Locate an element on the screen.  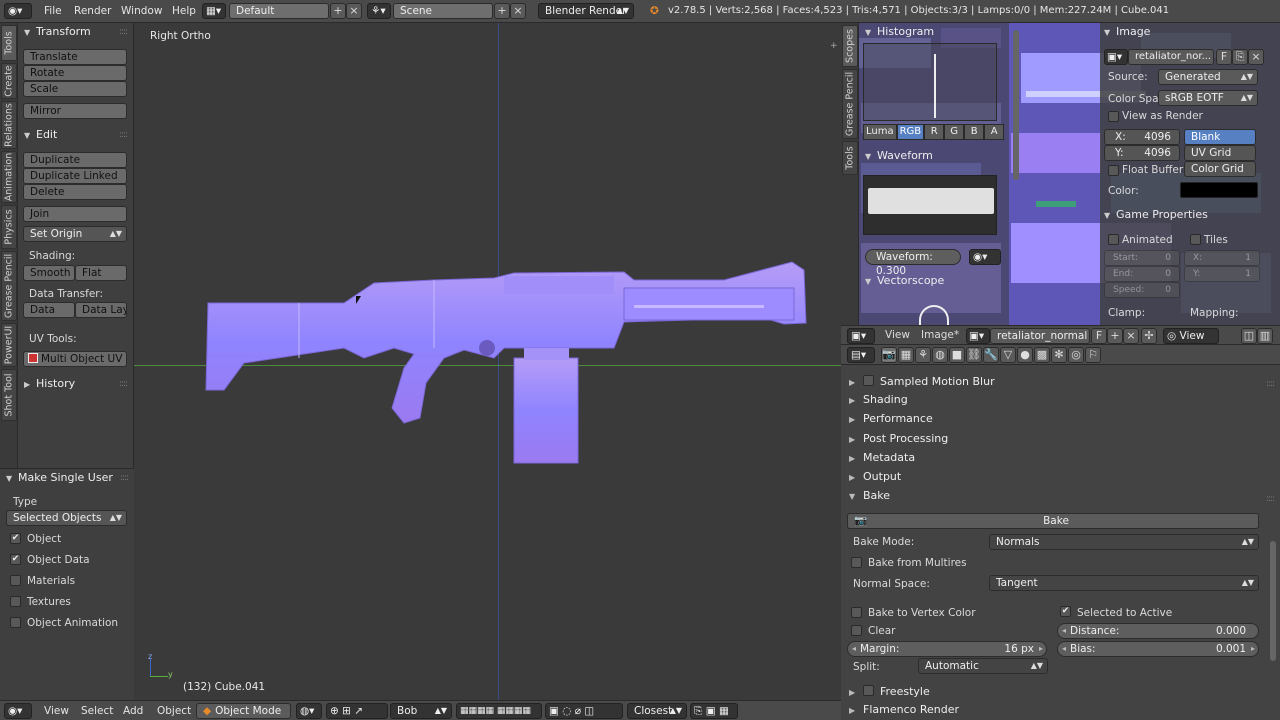
tab-relations: Relations is located at coordinates (9, 125).